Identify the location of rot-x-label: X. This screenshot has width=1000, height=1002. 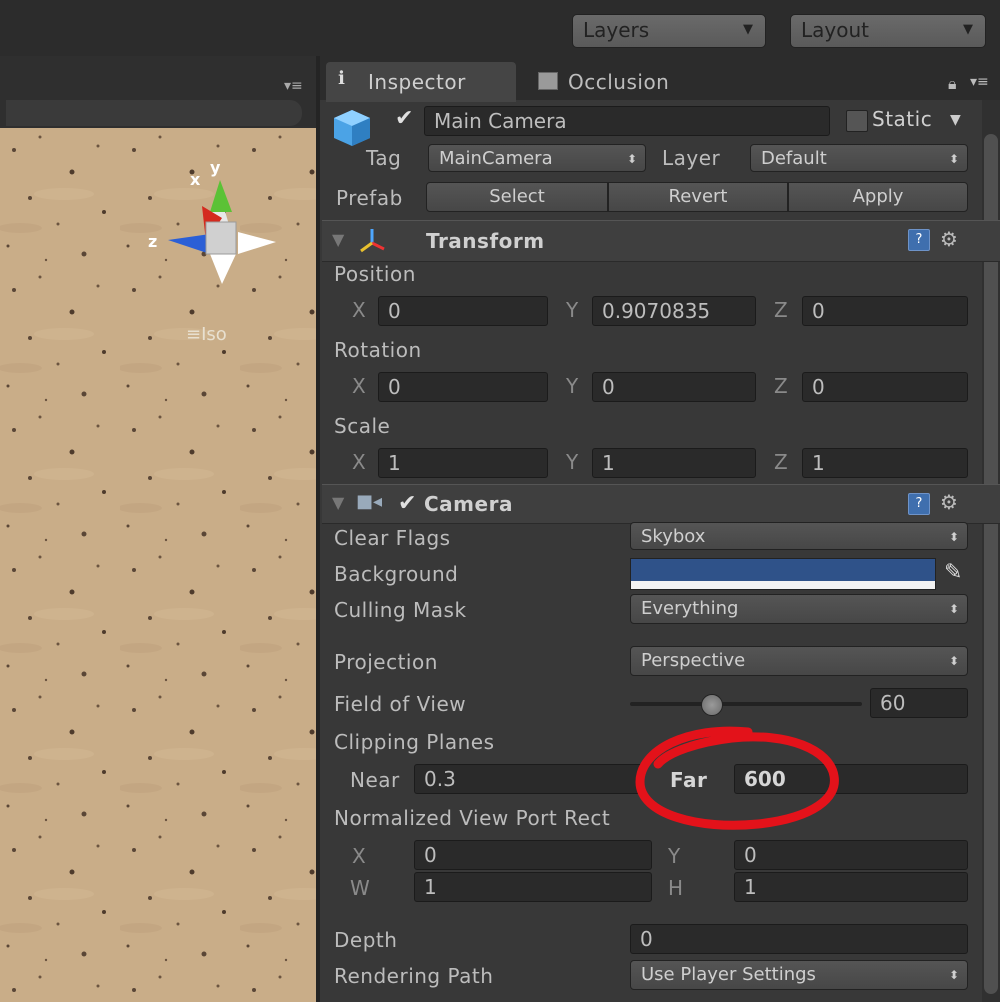
(359, 386).